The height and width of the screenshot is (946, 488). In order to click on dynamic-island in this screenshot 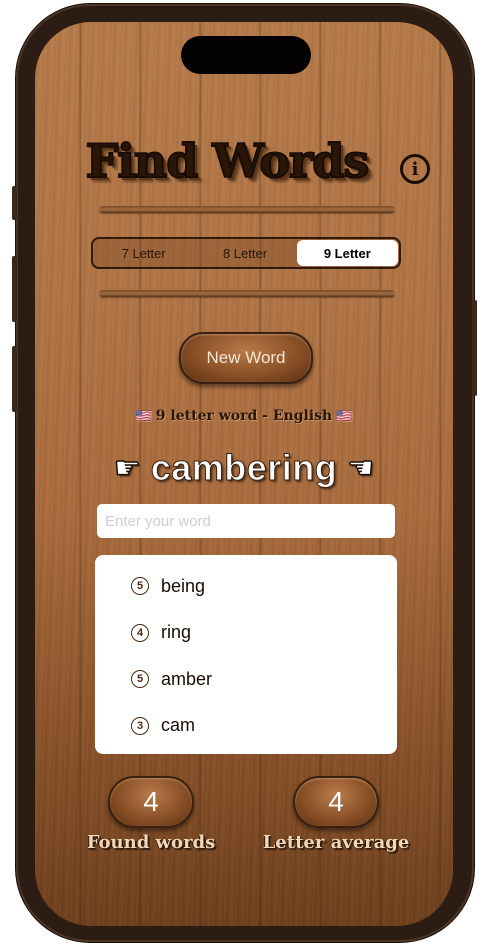, I will do `click(246, 55)`.